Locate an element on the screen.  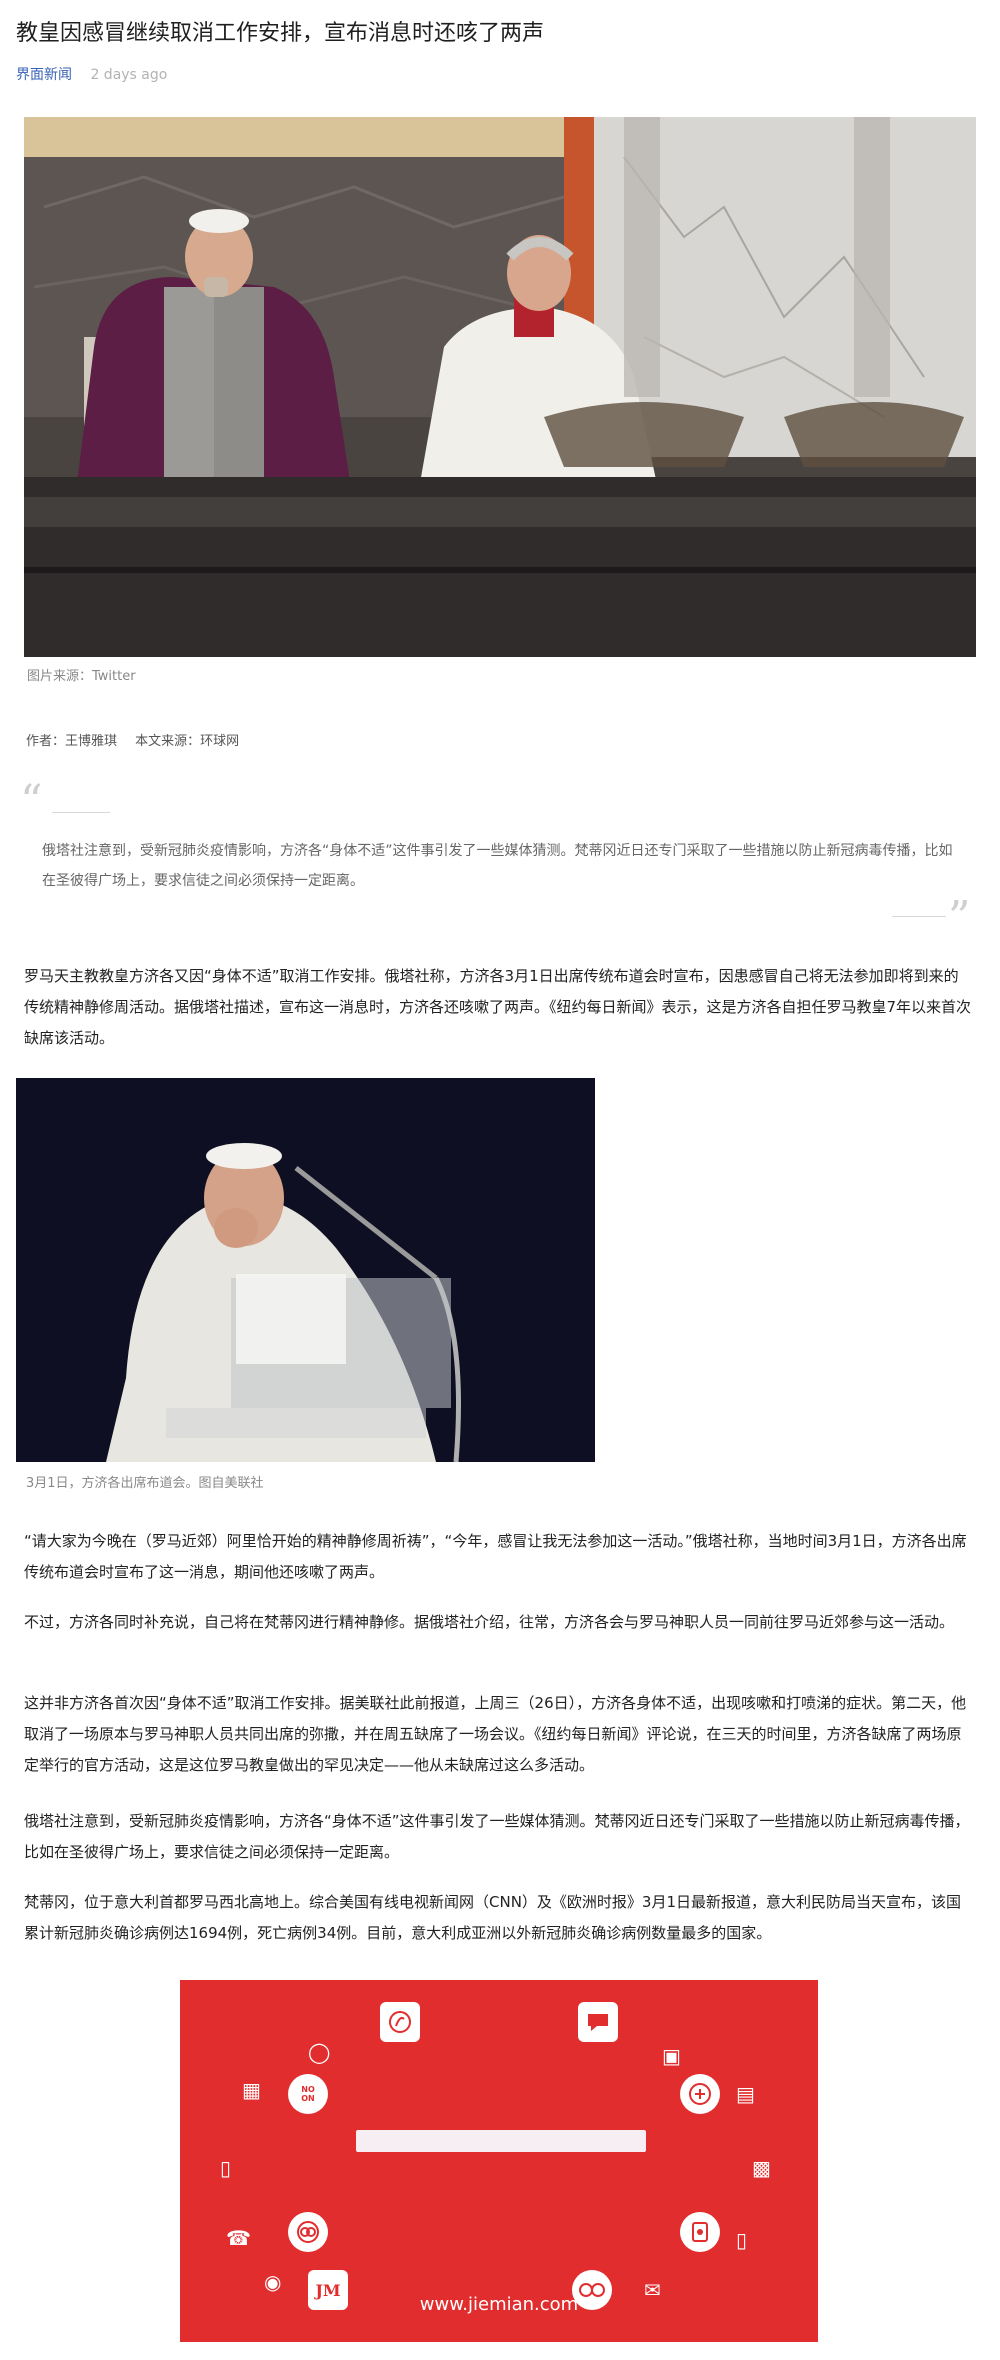
banner-bar is located at coordinates (501, 2141).